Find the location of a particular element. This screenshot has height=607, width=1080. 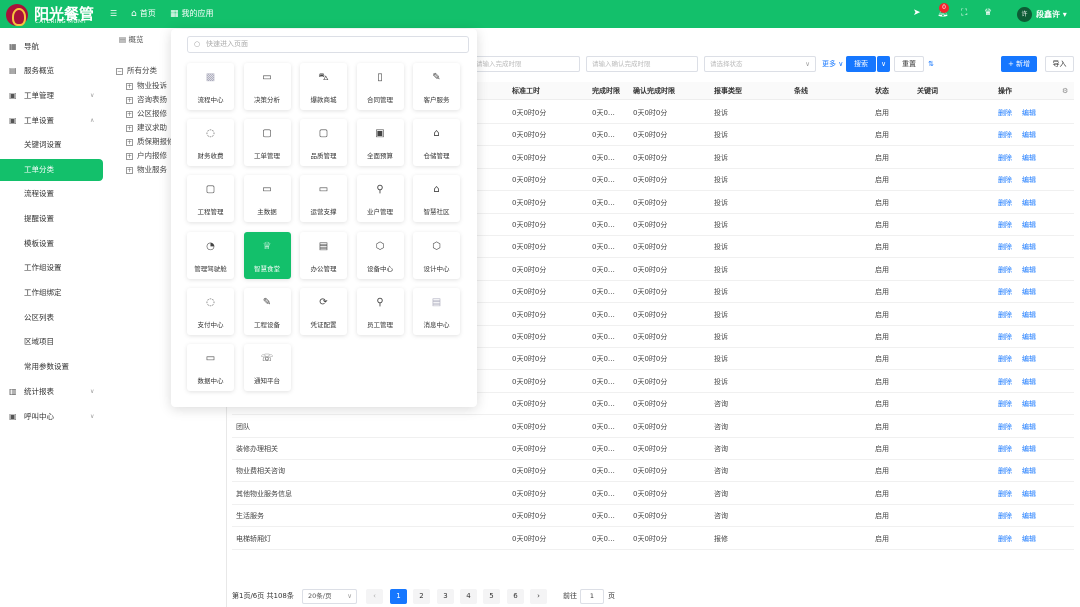

search-button: 搜索 is located at coordinates (861, 64).